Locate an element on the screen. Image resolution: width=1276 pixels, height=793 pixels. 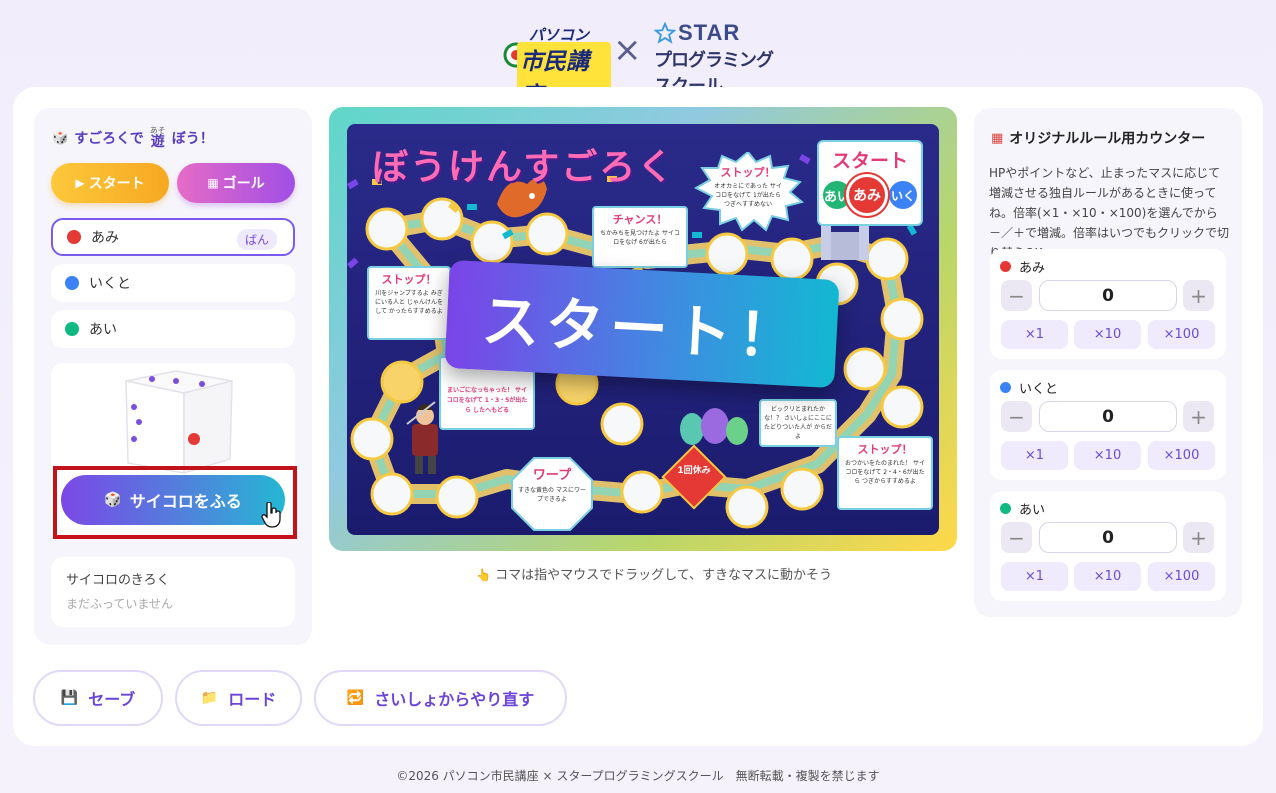
star-icon is located at coordinates (665, 33).